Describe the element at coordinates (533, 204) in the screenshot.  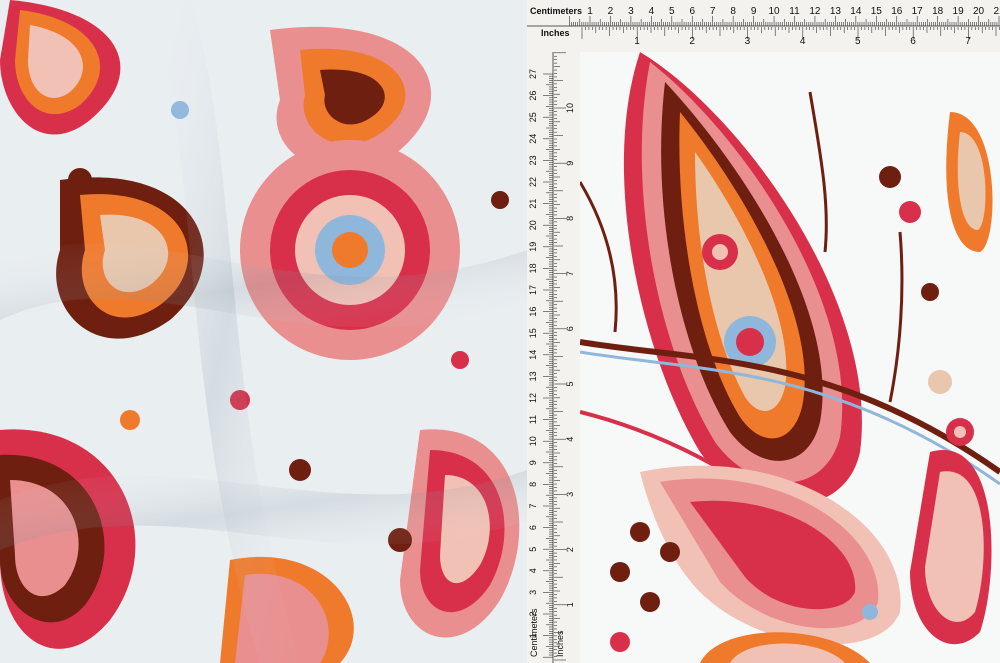
I see `side-cm-tick-label: 21` at that location.